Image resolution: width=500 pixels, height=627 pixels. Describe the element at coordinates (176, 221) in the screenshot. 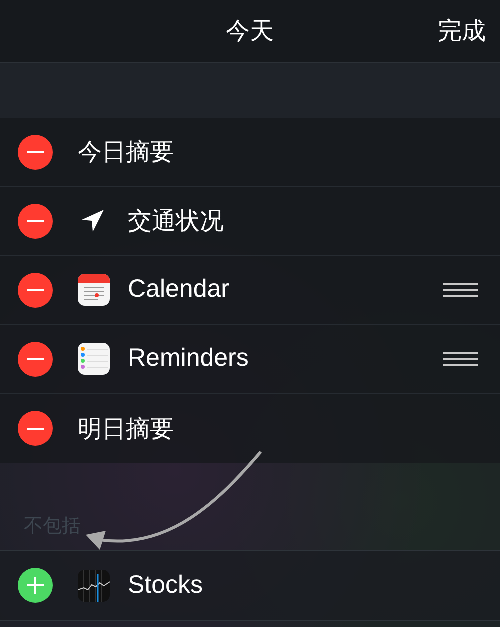

I see `widget-label: 交通状况` at that location.